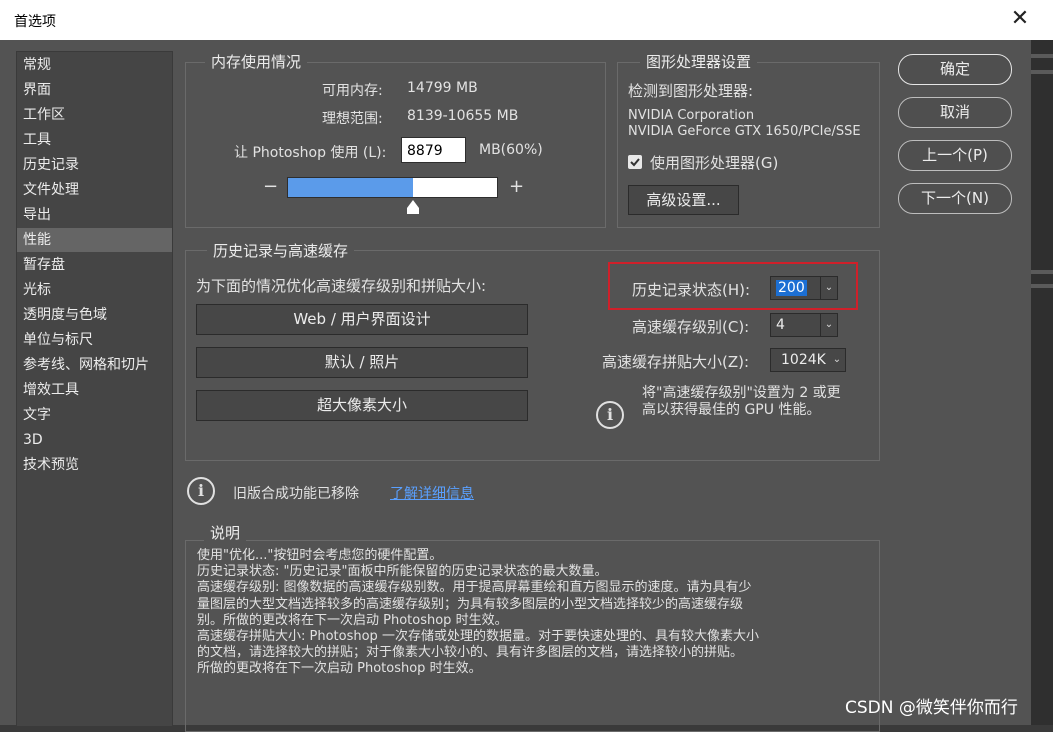 The image size is (1053, 732). What do you see at coordinates (804, 325) in the screenshot?
I see `cache-levels-select: 4 ⌄` at bounding box center [804, 325].